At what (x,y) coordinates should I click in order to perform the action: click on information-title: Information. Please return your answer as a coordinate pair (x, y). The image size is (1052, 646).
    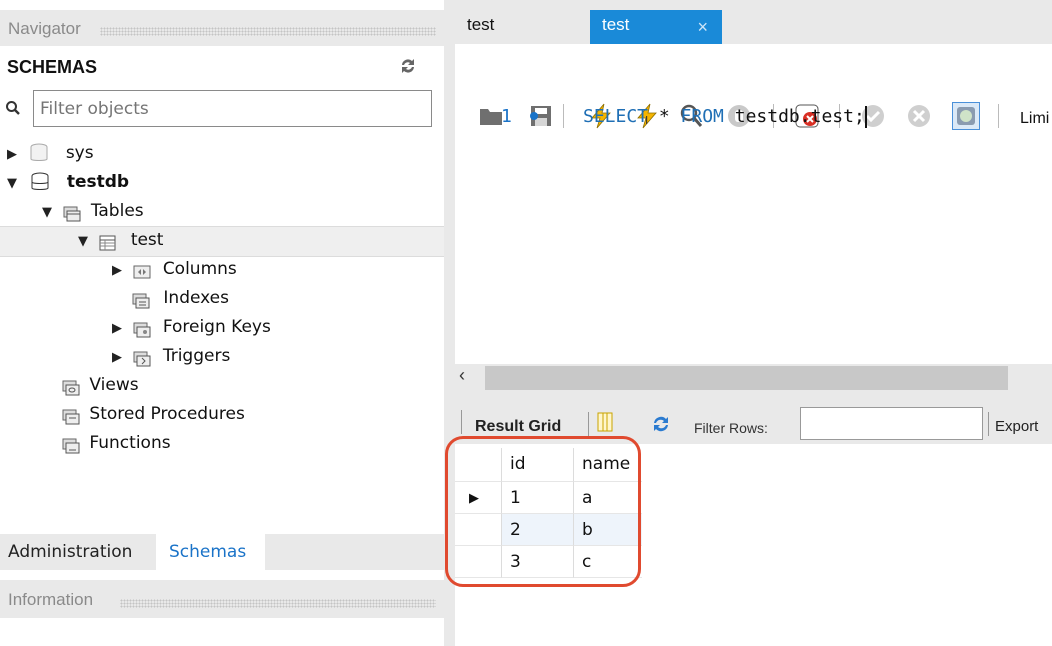
    Looking at the image, I should click on (51, 599).